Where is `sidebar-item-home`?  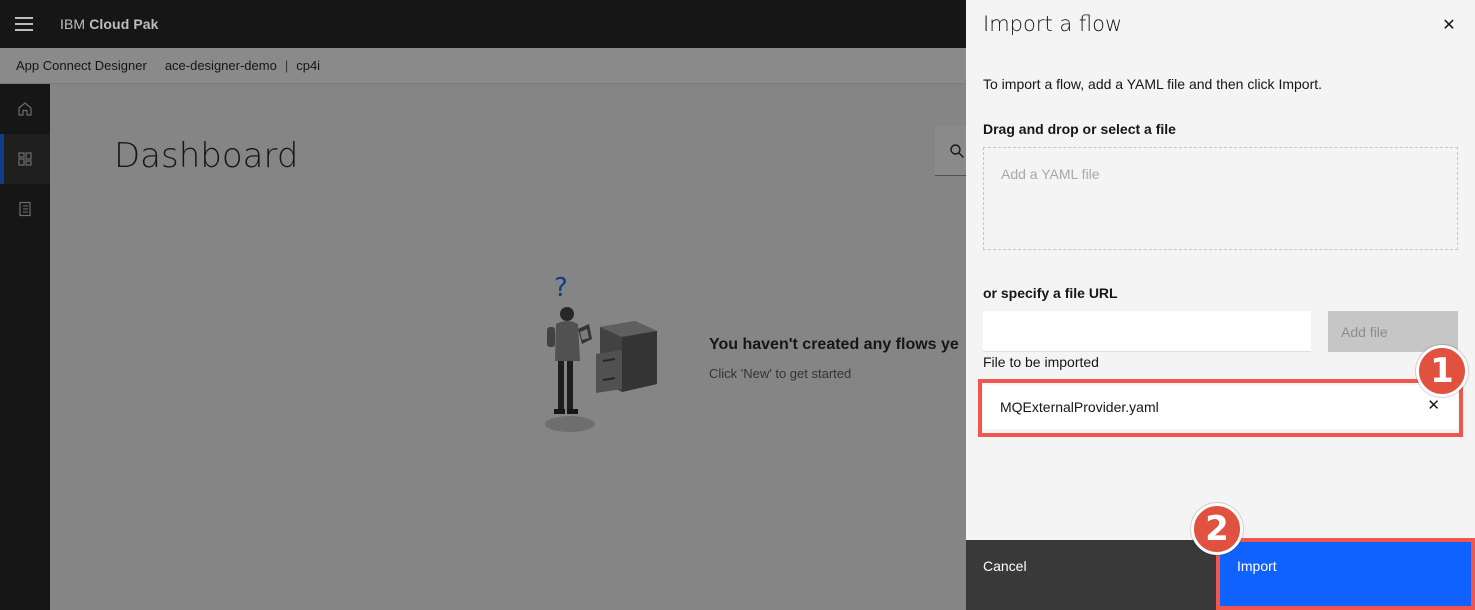
sidebar-item-home is located at coordinates (25, 109).